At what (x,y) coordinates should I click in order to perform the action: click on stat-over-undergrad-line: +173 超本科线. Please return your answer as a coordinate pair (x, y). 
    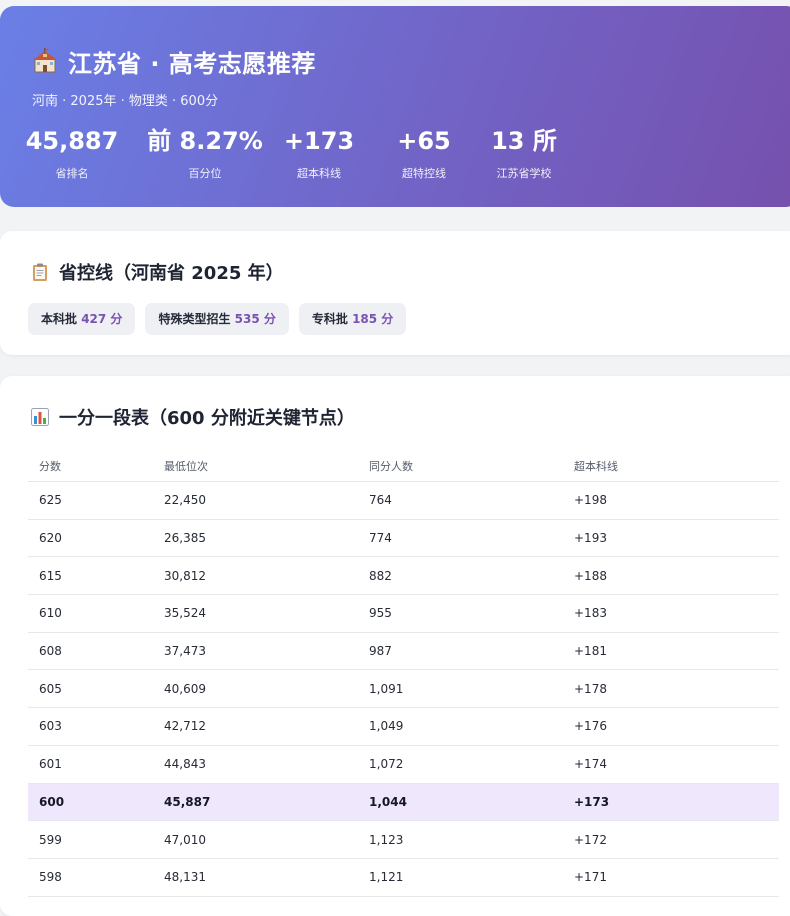
    Looking at the image, I should click on (319, 154).